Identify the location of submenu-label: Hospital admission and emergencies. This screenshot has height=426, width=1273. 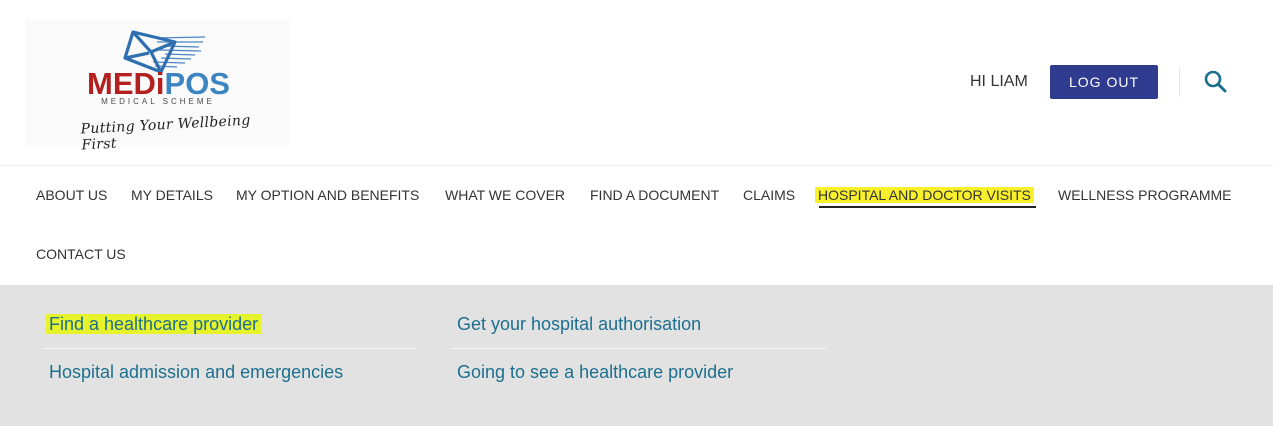
(196, 372).